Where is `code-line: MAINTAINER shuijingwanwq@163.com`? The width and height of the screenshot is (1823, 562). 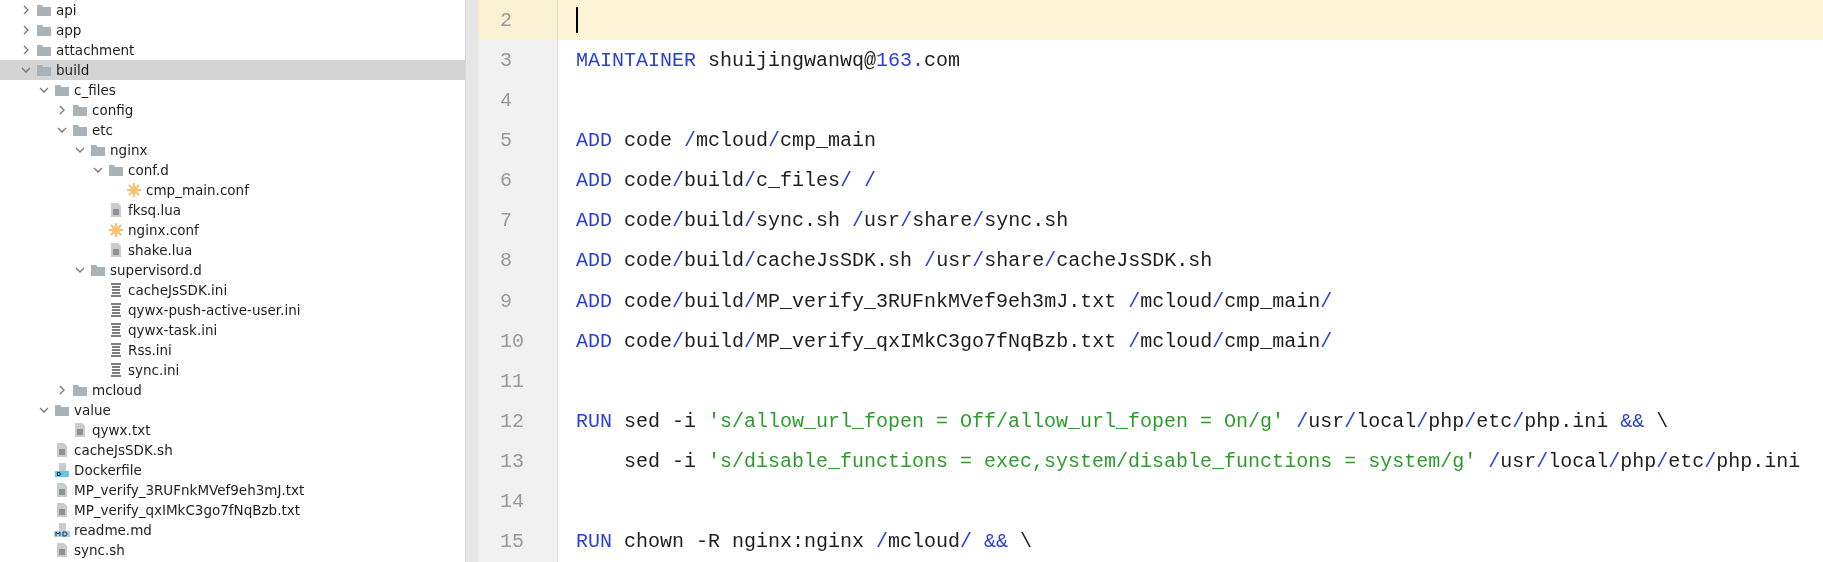 code-line: MAINTAINER shuijingwanwq@163.com is located at coordinates (768, 60).